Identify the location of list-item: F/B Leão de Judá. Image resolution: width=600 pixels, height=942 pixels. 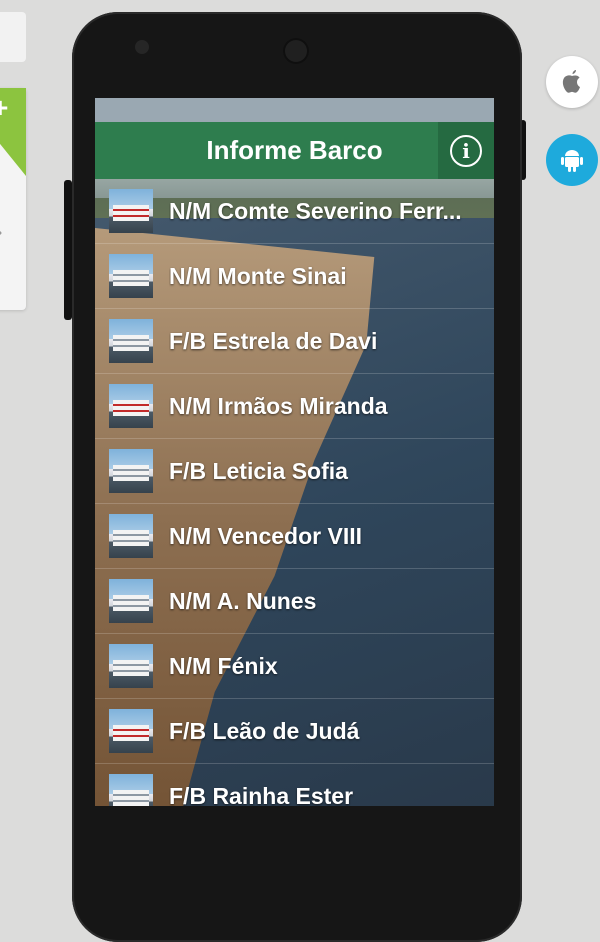
(294, 731).